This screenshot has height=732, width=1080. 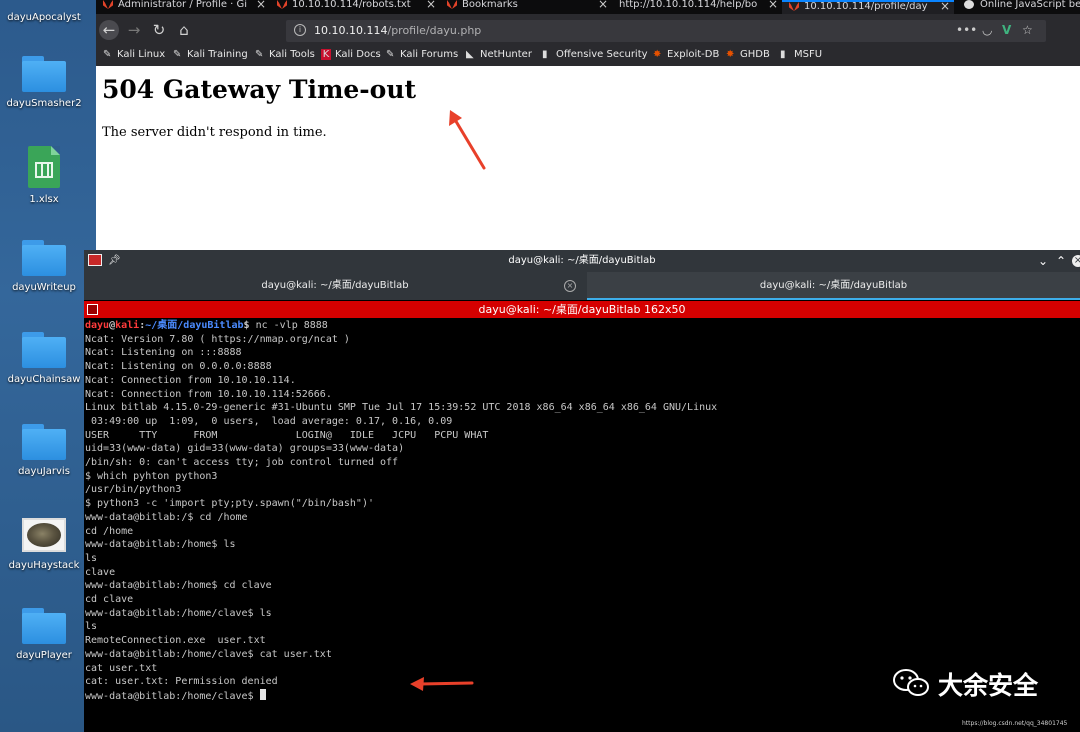 What do you see at coordinates (570, 286) in the screenshot?
I see `close-tab-icon: ×` at bounding box center [570, 286].